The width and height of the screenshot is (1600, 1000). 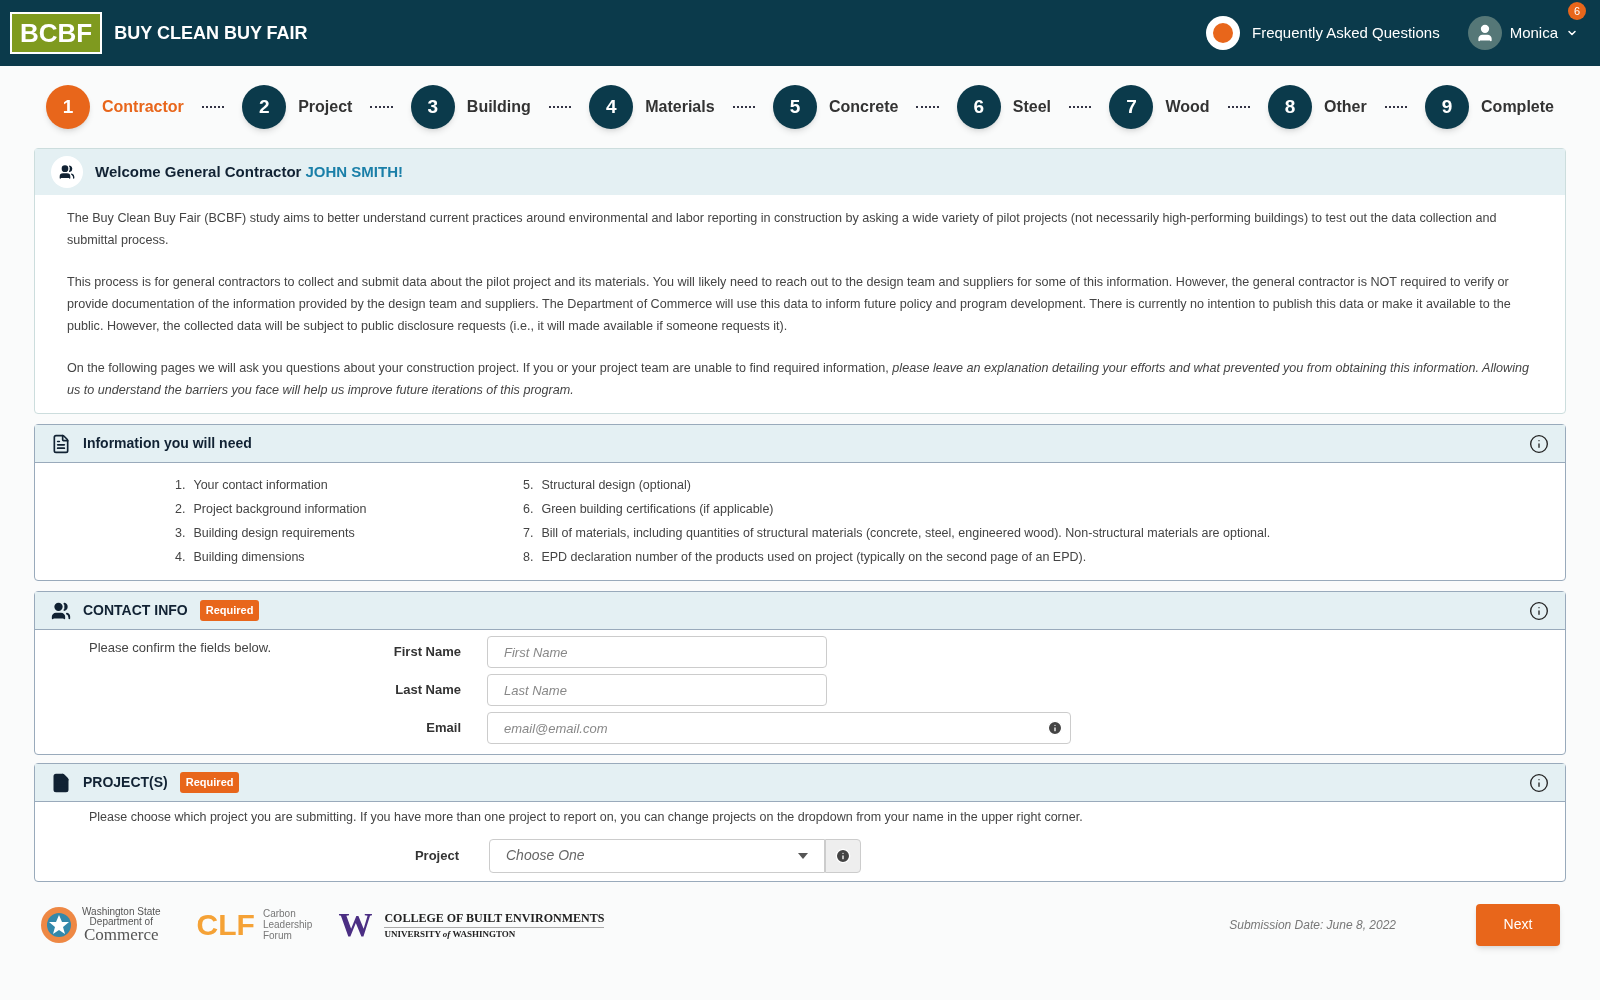 I want to click on faq-link: Frequently Asked Questions, so click(x=1346, y=33).